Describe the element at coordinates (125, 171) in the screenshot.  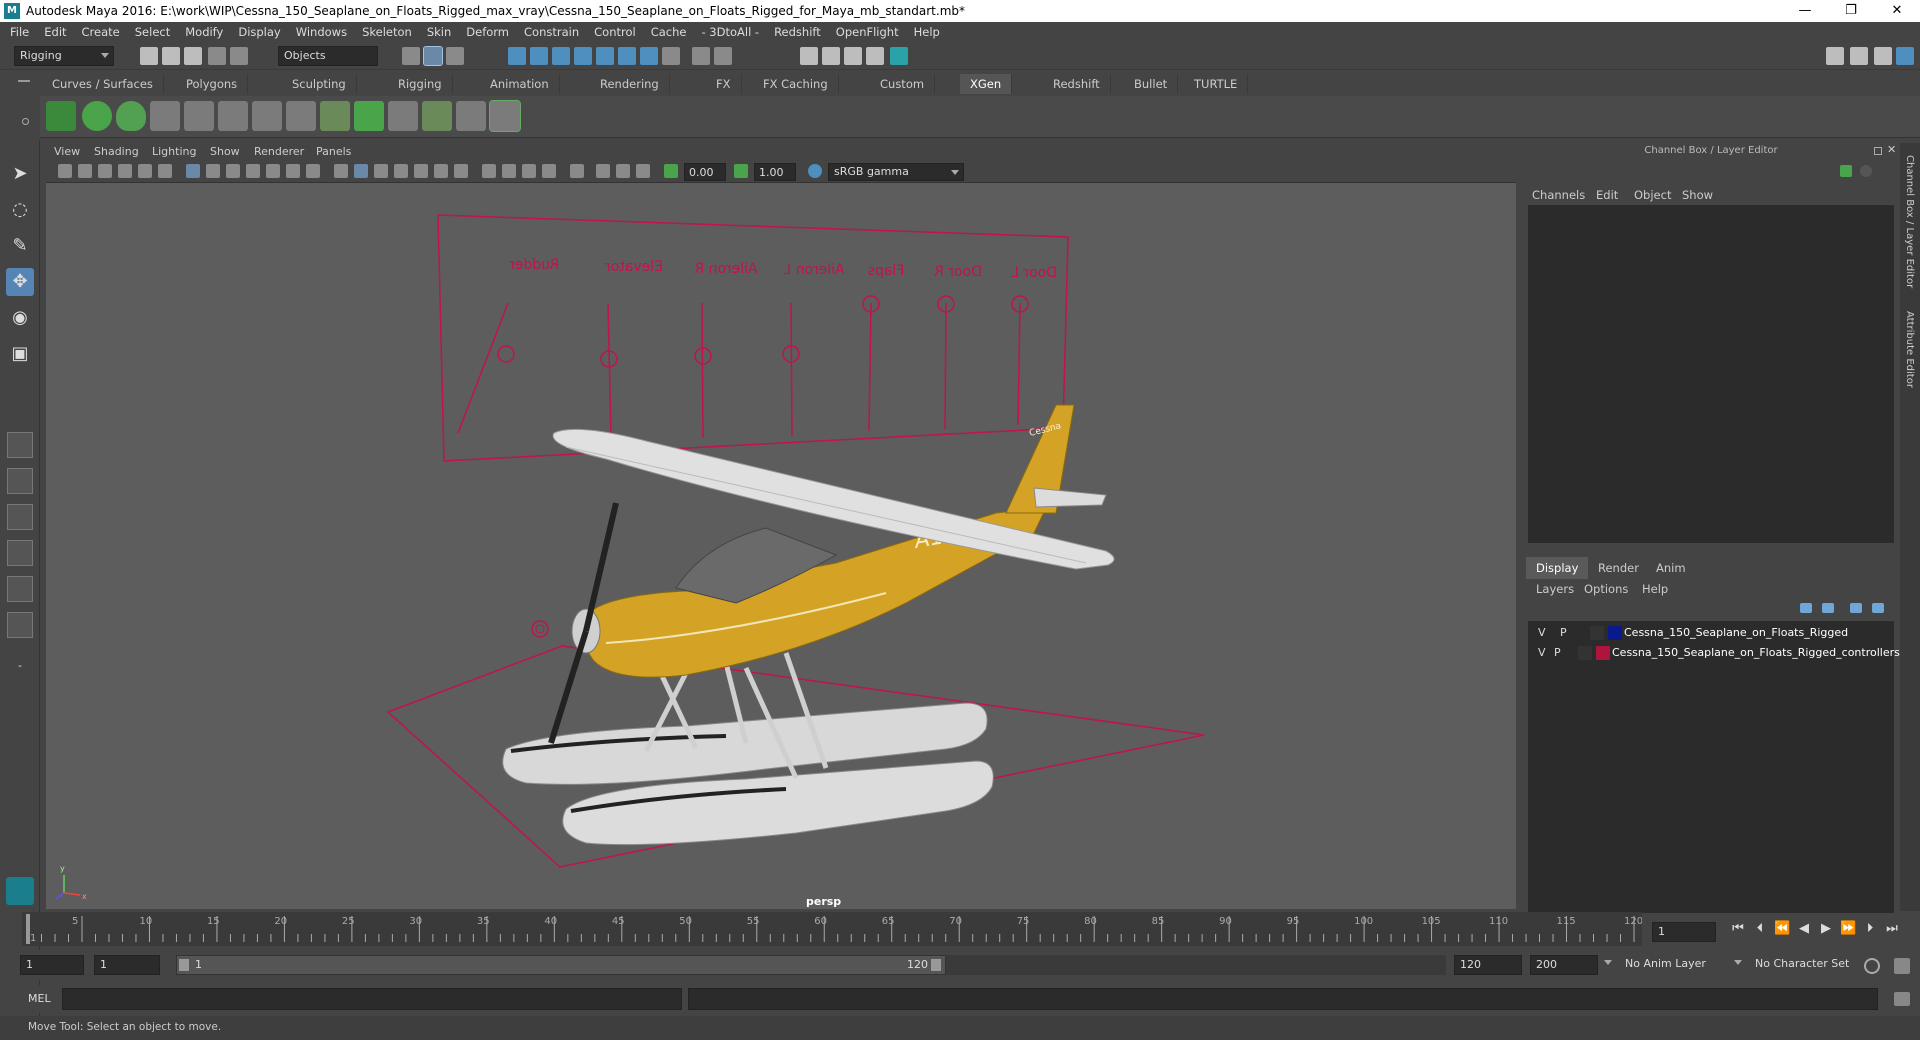
I see `image-plane-icon` at that location.